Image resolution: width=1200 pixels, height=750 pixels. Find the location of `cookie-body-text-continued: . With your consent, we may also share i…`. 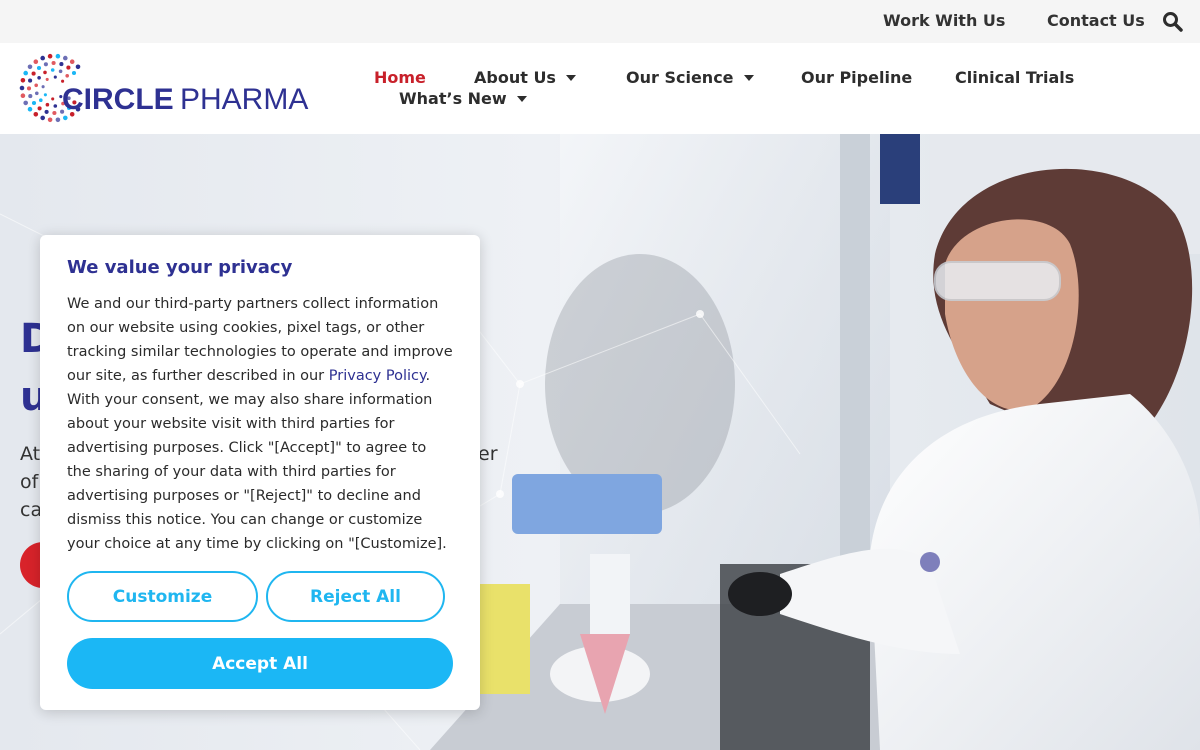

cookie-body-text-continued: . With your consent, we may also share i… is located at coordinates (257, 460).